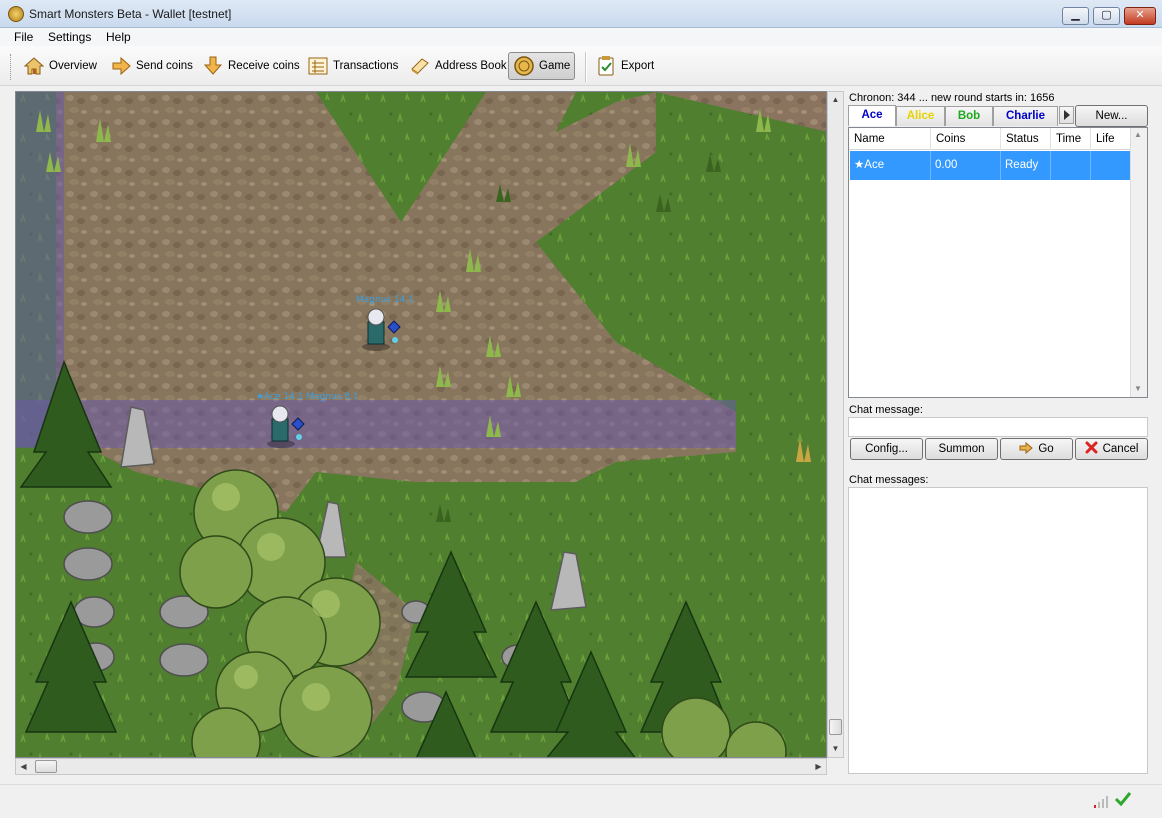 This screenshot has height=818, width=1162. What do you see at coordinates (524, 66) in the screenshot?
I see `coin-icon` at bounding box center [524, 66].